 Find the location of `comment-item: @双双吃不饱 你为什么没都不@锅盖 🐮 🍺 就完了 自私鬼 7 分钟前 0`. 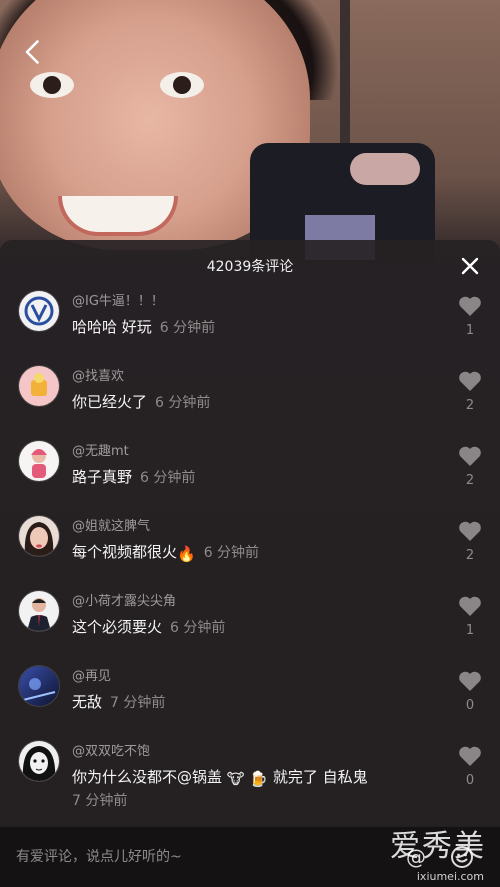

comment-item: @双双吃不饱 你为什么没都不@锅盖 🐮 🍺 就完了 自私鬼 7 分钟前 0 is located at coordinates (250, 785).